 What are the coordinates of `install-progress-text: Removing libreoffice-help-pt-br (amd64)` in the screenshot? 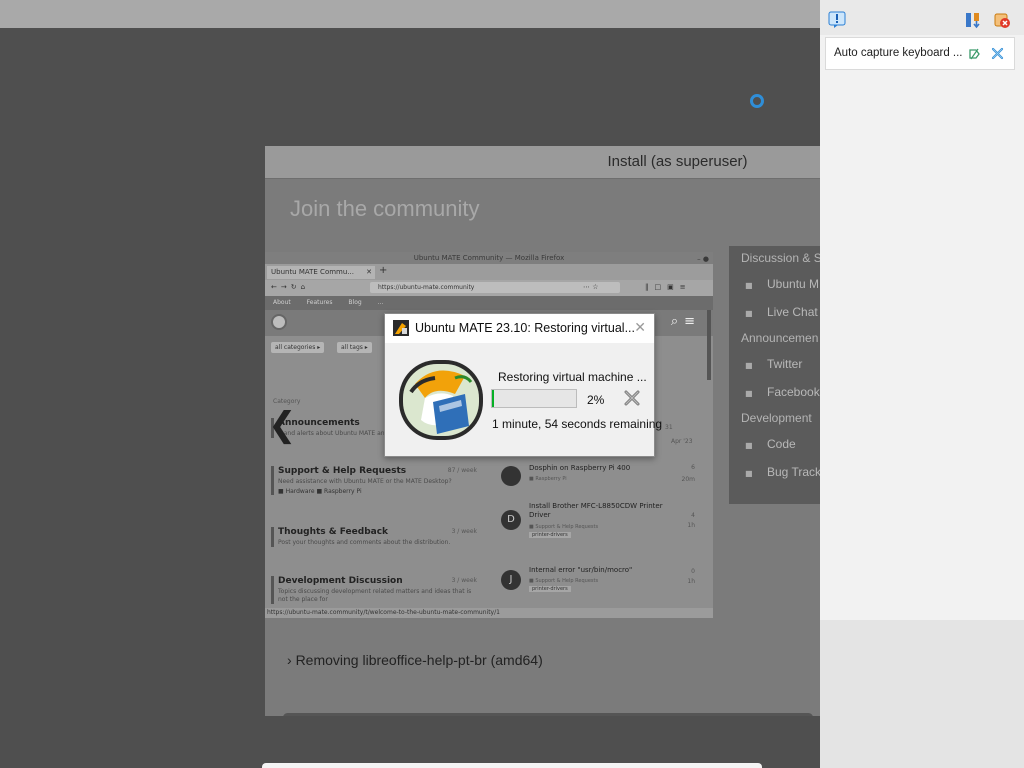 It's located at (419, 660).